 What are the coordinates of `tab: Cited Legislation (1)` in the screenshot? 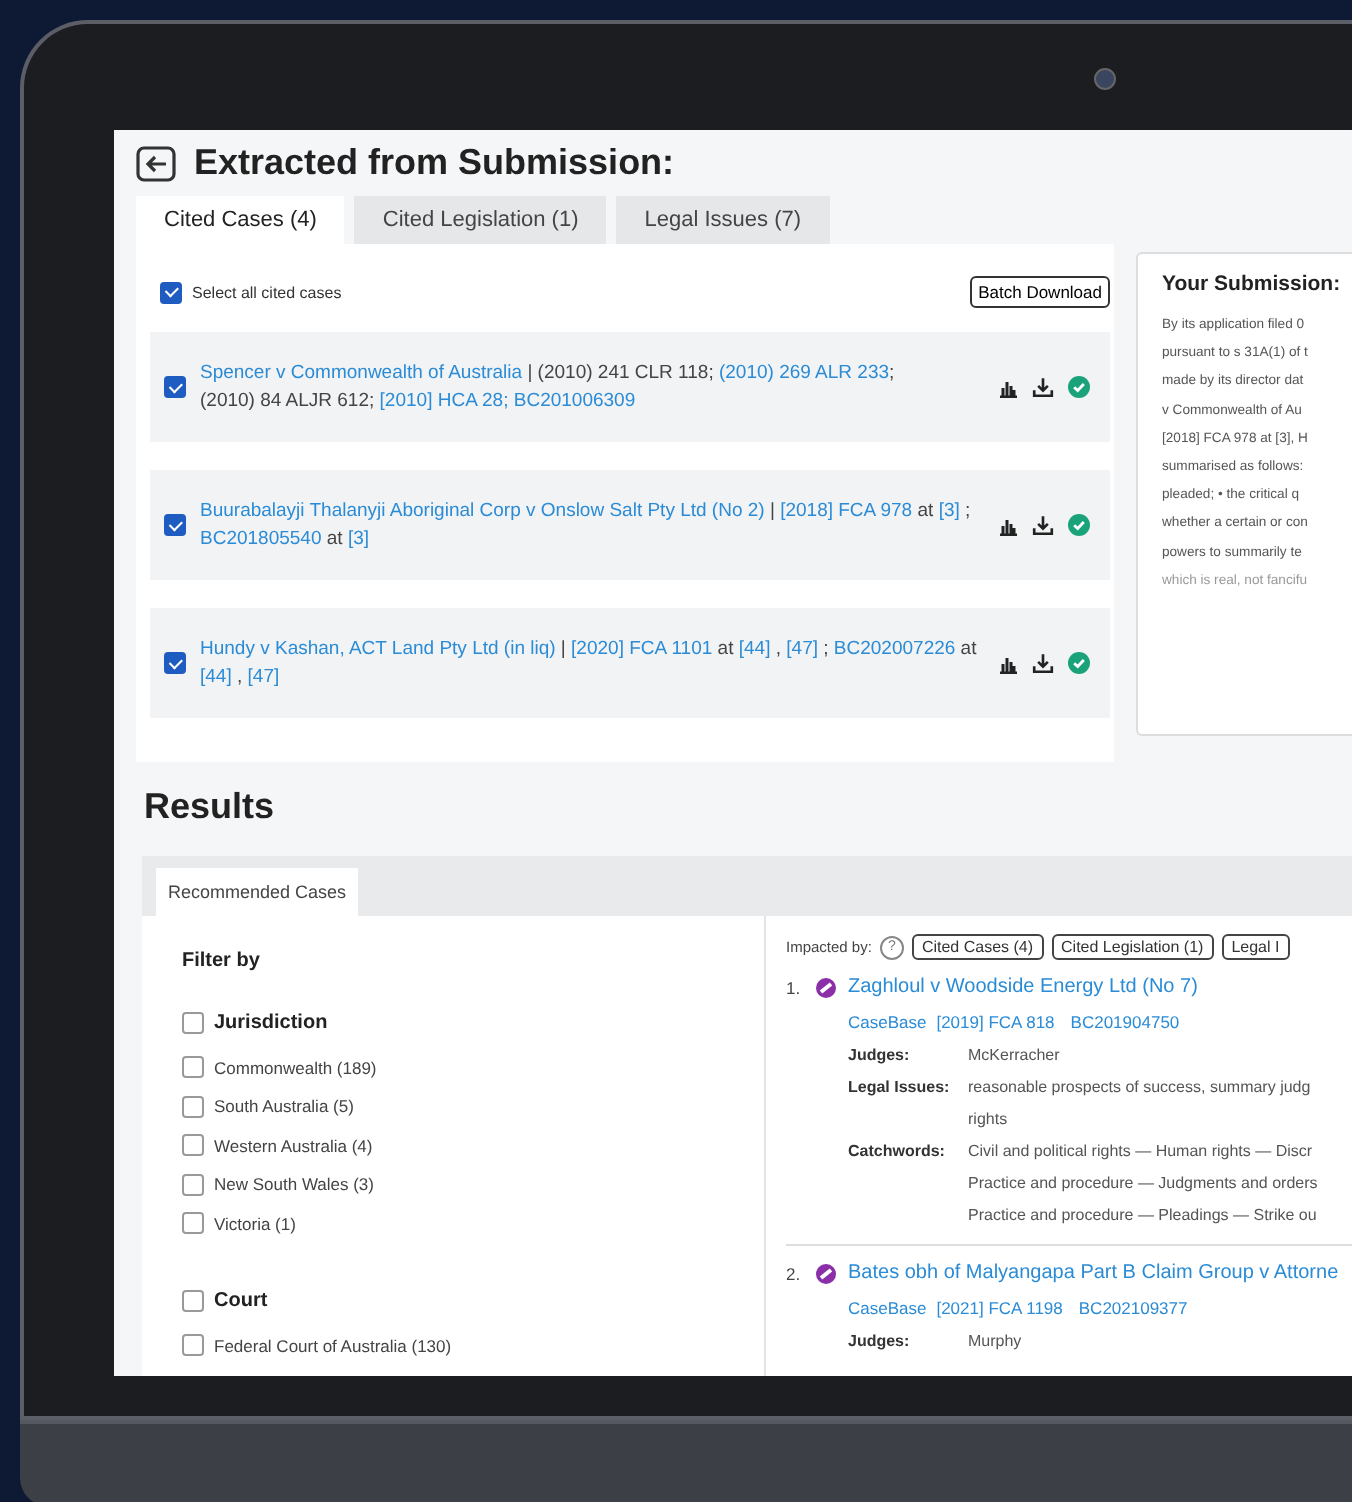 It's located at (480, 220).